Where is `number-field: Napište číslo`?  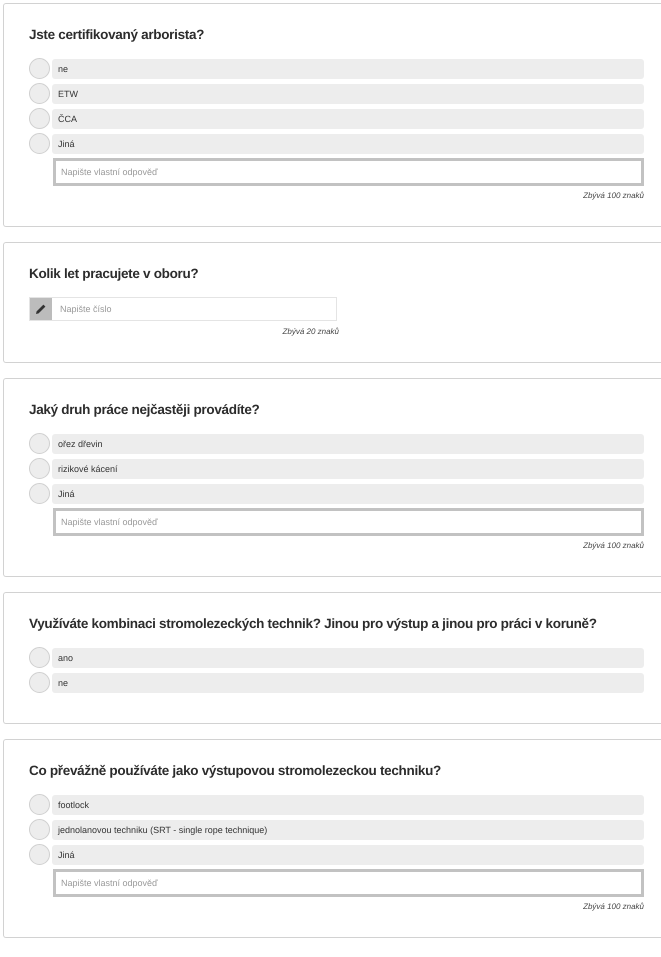
number-field: Napište číslo is located at coordinates (183, 309).